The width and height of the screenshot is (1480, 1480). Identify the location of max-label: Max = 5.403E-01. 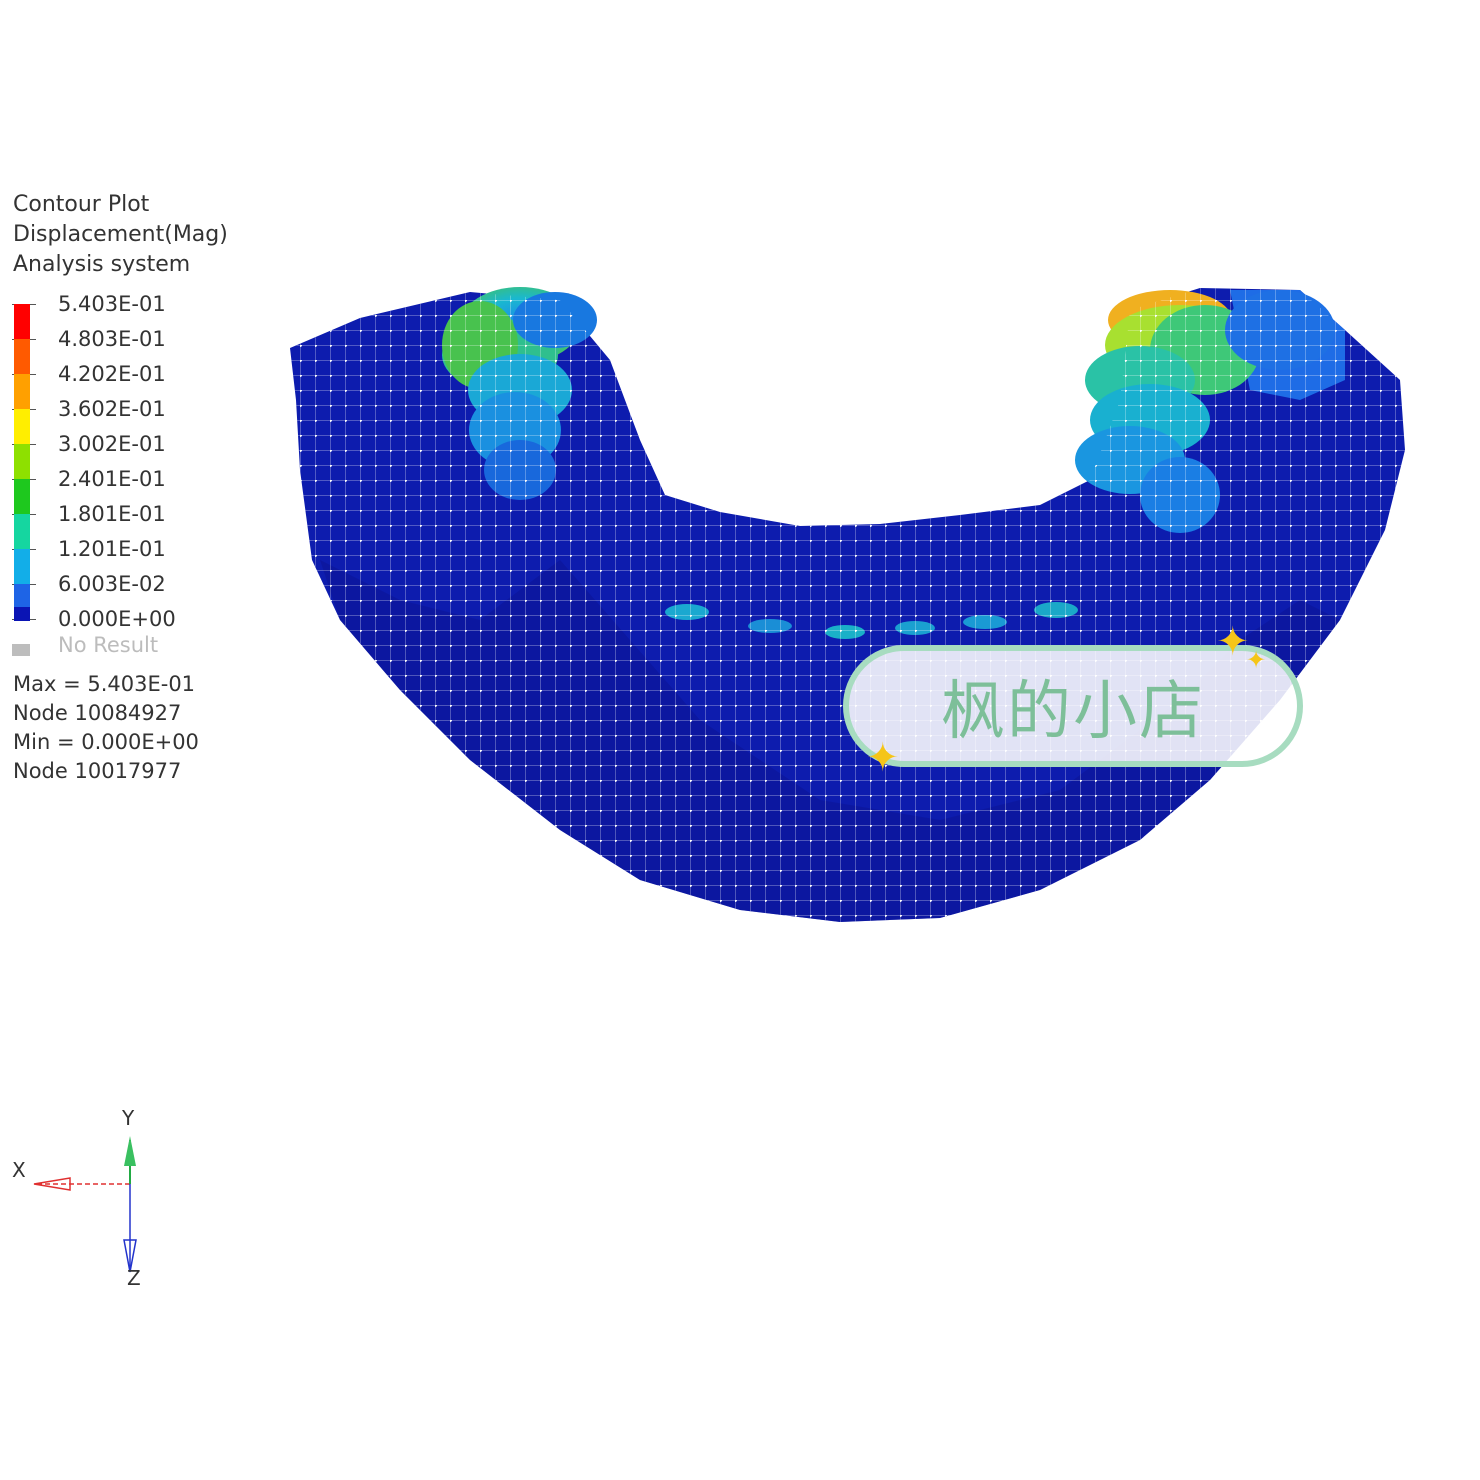
(104, 684).